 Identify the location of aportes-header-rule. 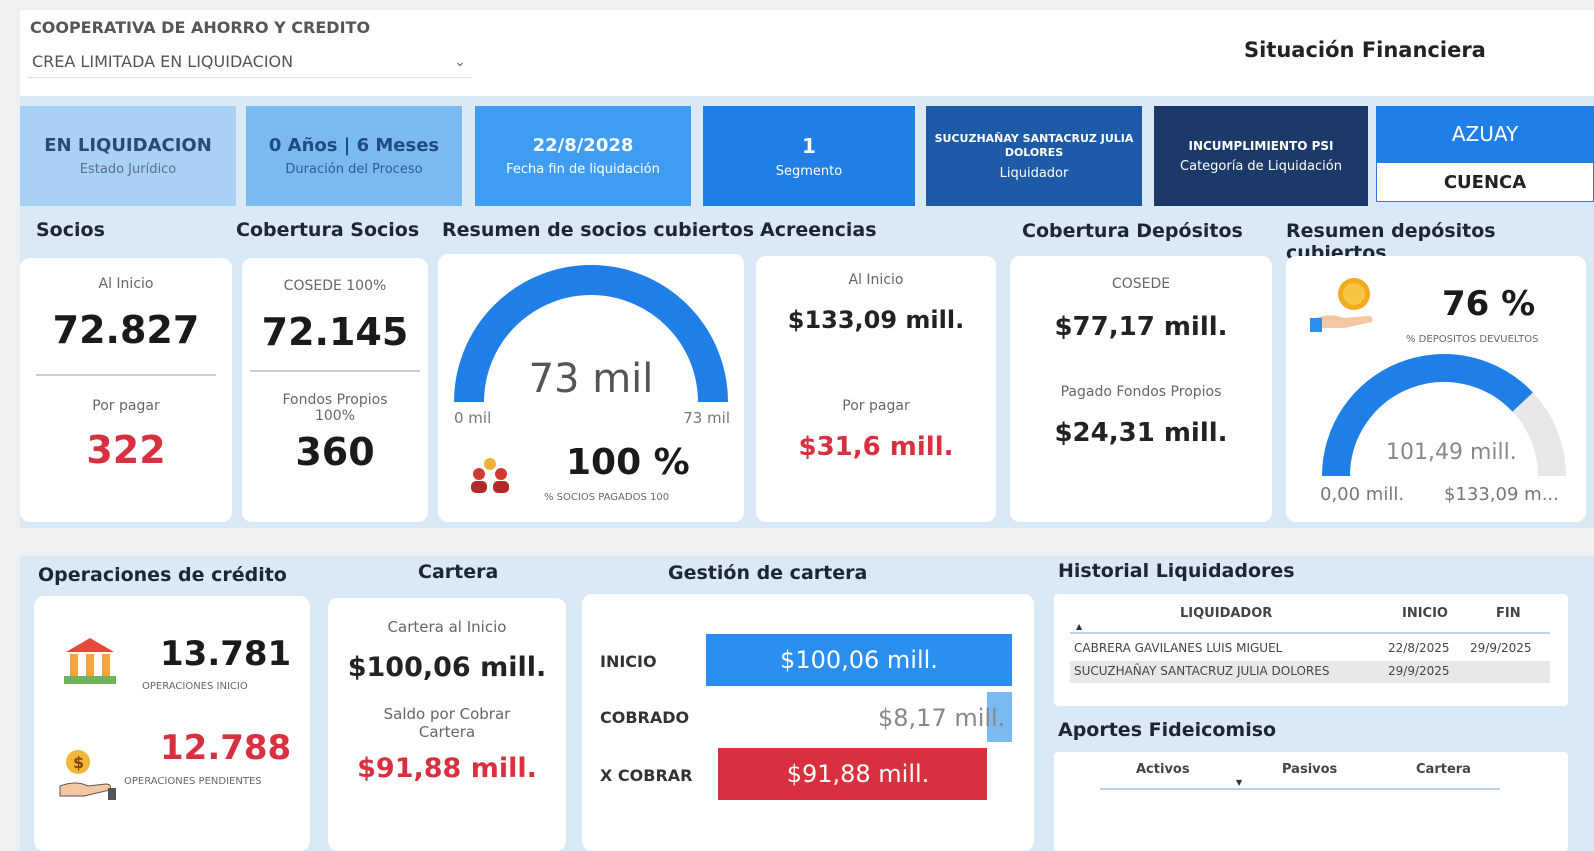
(1300, 789).